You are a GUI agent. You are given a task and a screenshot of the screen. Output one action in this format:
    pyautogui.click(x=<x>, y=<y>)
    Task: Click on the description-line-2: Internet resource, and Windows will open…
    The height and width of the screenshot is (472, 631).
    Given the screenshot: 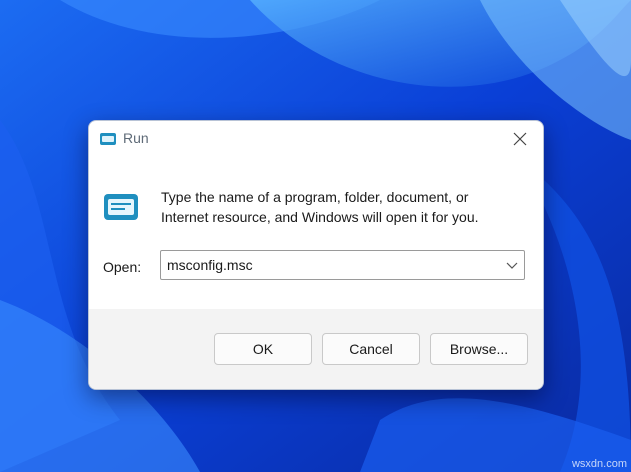 What is the action you would take?
    pyautogui.click(x=320, y=217)
    